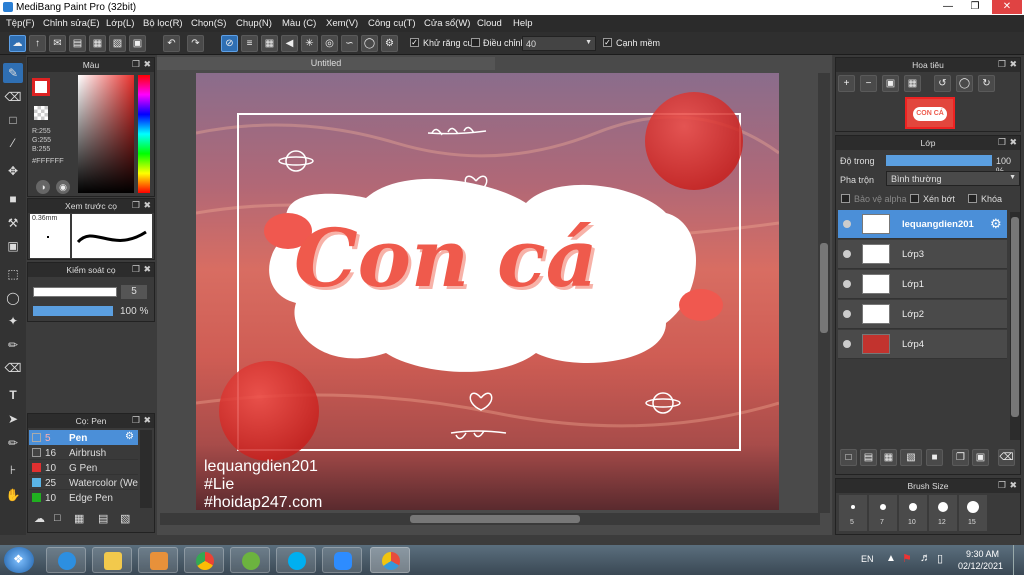  I want to click on horizontal-scrollbar, so click(490, 519).